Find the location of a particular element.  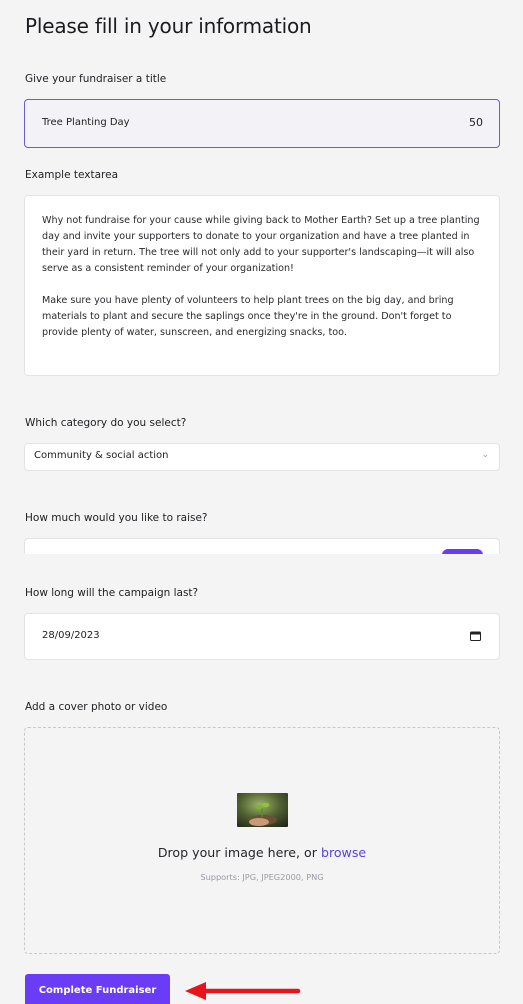

chevron-down-icon: ⌄ is located at coordinates (485, 455).